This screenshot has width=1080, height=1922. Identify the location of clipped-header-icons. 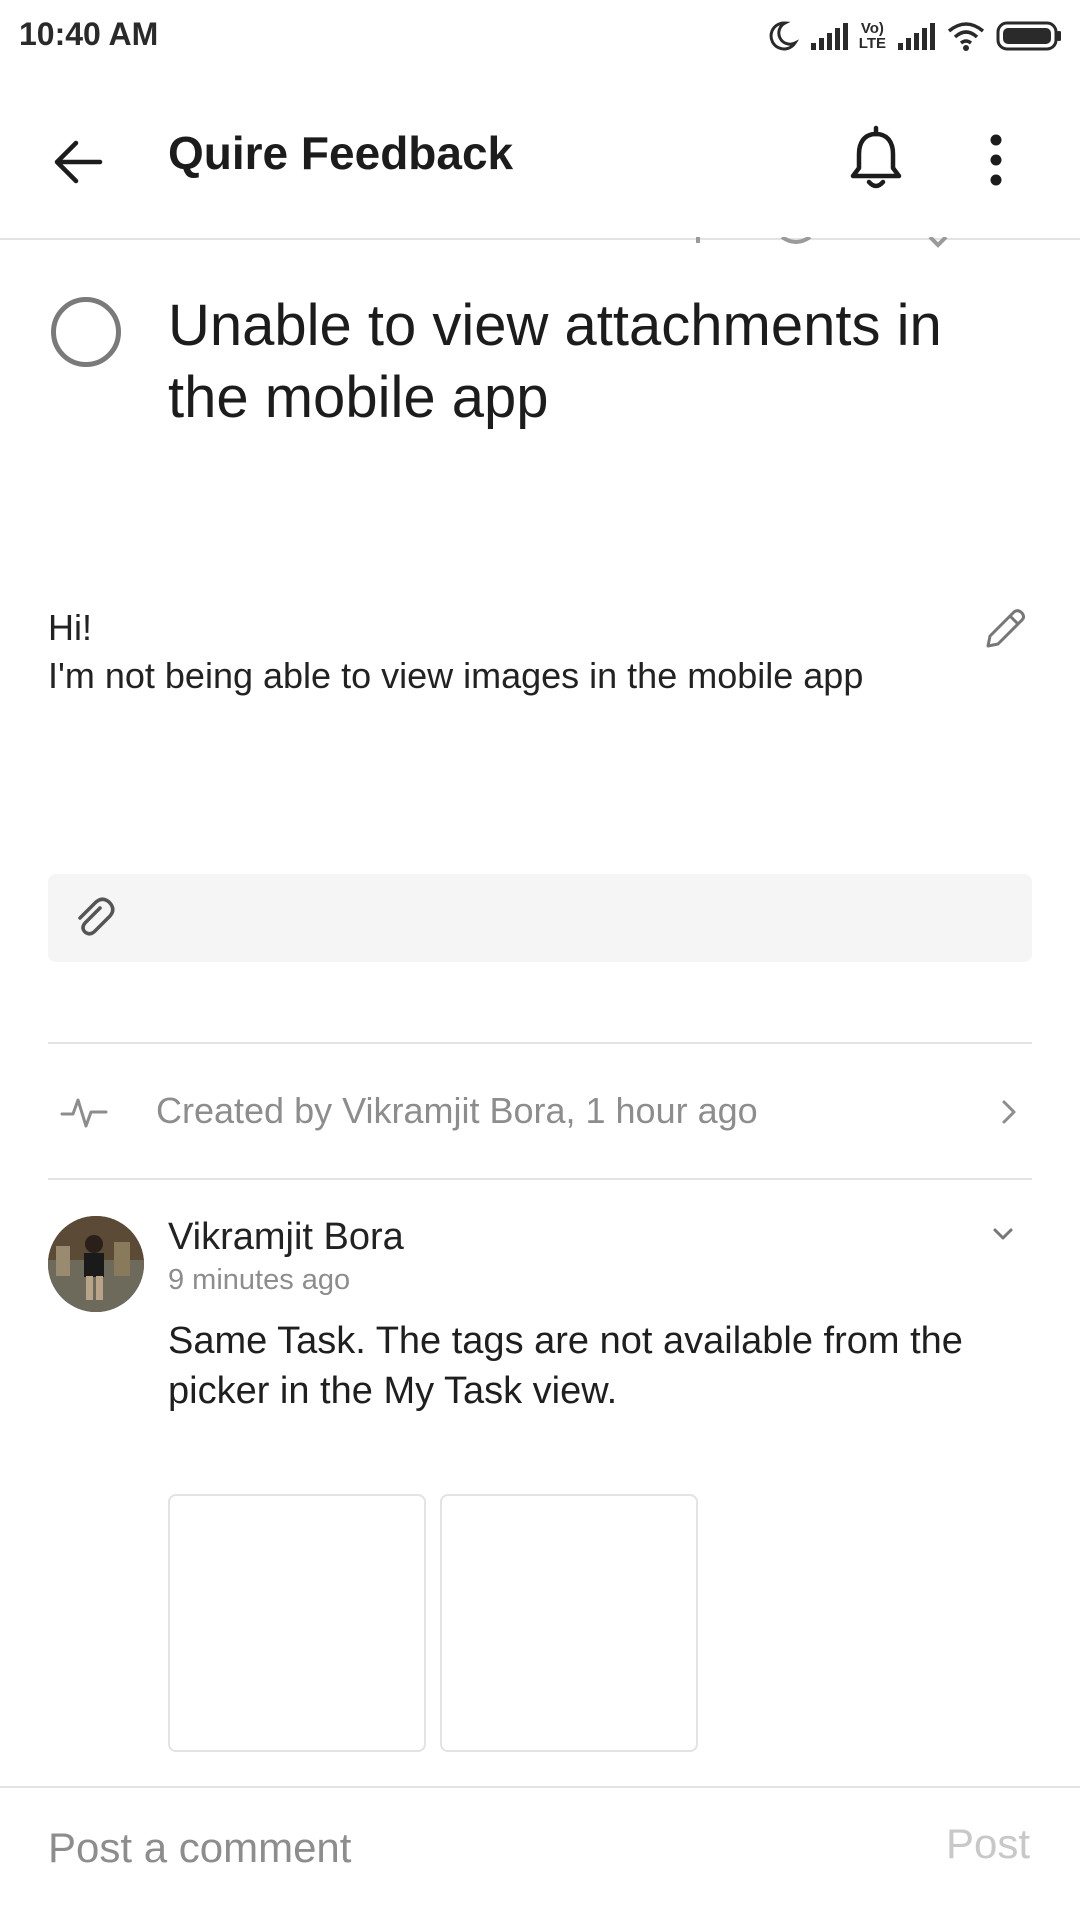
(800, 242).